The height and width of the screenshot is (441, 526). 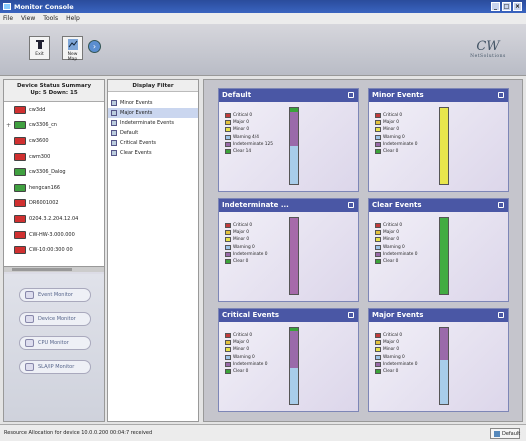 What do you see at coordinates (153, 153) in the screenshot?
I see `filter-item: Clear Events` at bounding box center [153, 153].